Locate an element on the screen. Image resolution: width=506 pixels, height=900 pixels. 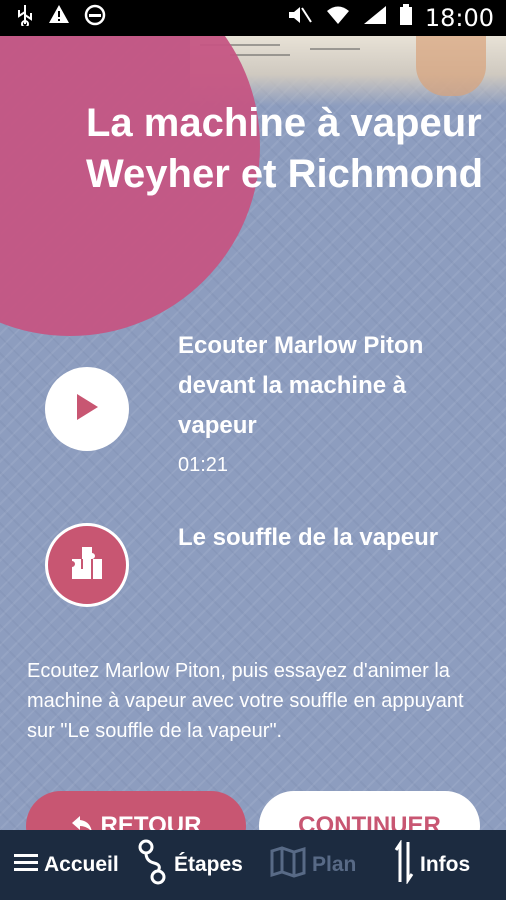
clock: 18:00 is located at coordinates (459, 18).